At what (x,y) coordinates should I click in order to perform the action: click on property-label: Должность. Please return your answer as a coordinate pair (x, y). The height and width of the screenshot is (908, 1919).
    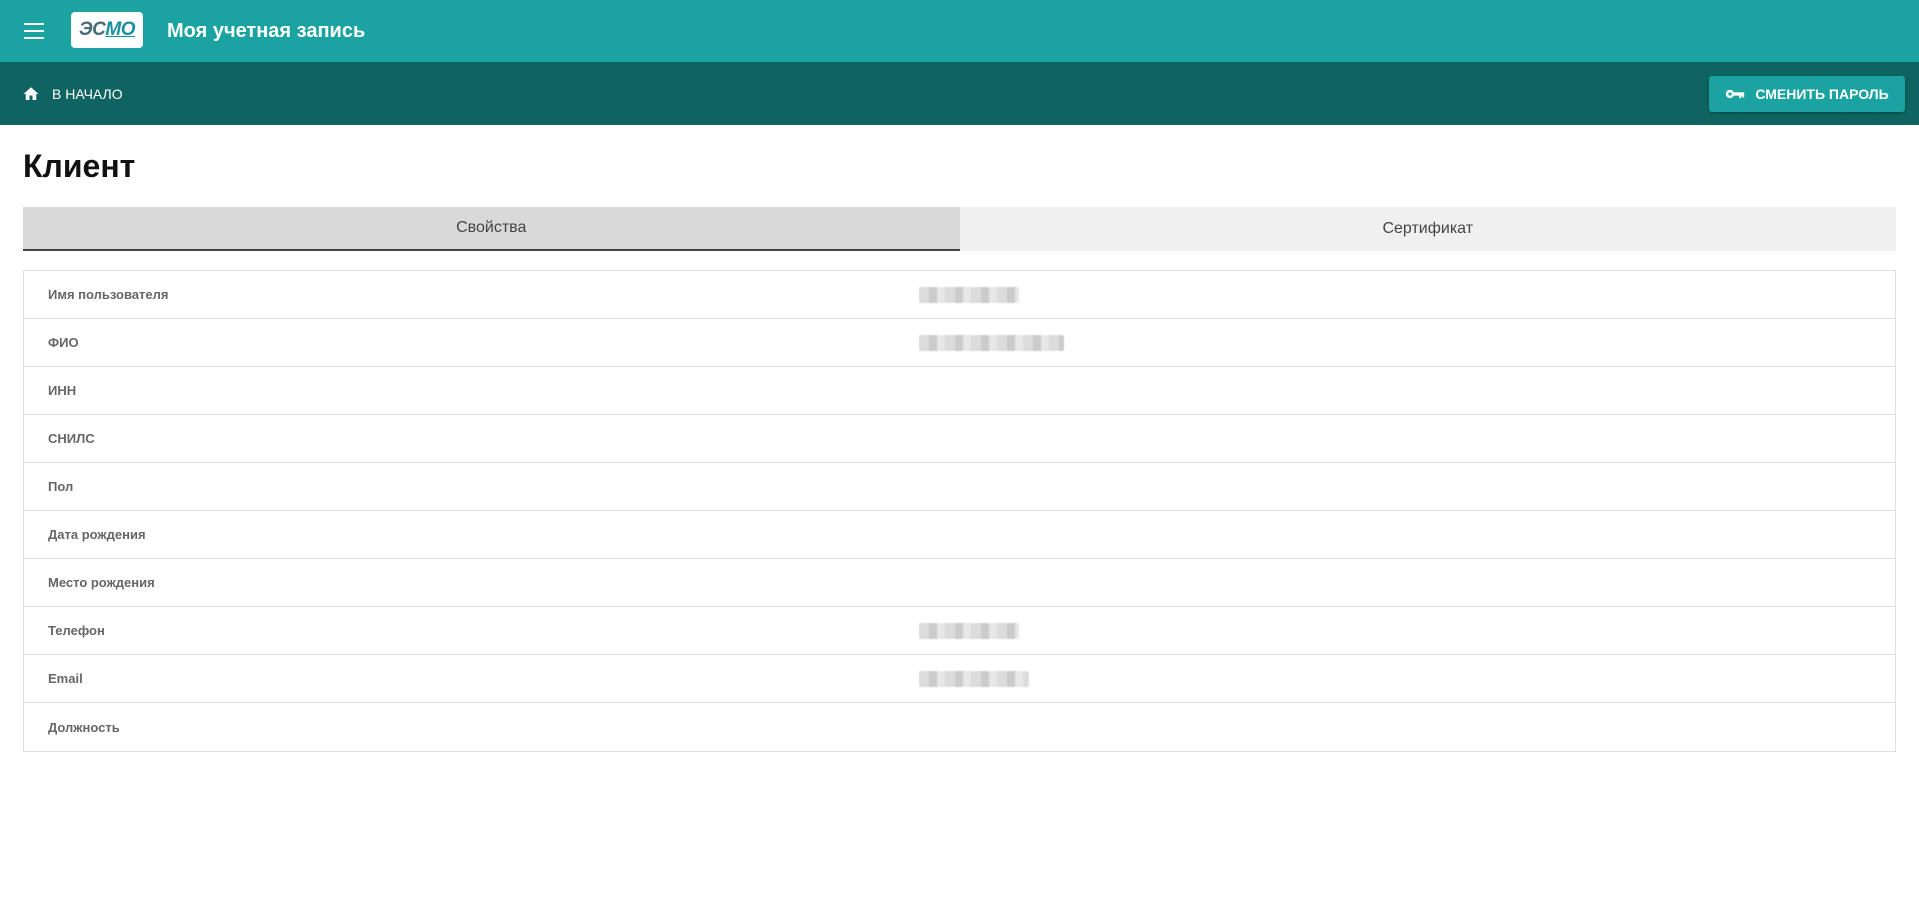
    Looking at the image, I should click on (84, 727).